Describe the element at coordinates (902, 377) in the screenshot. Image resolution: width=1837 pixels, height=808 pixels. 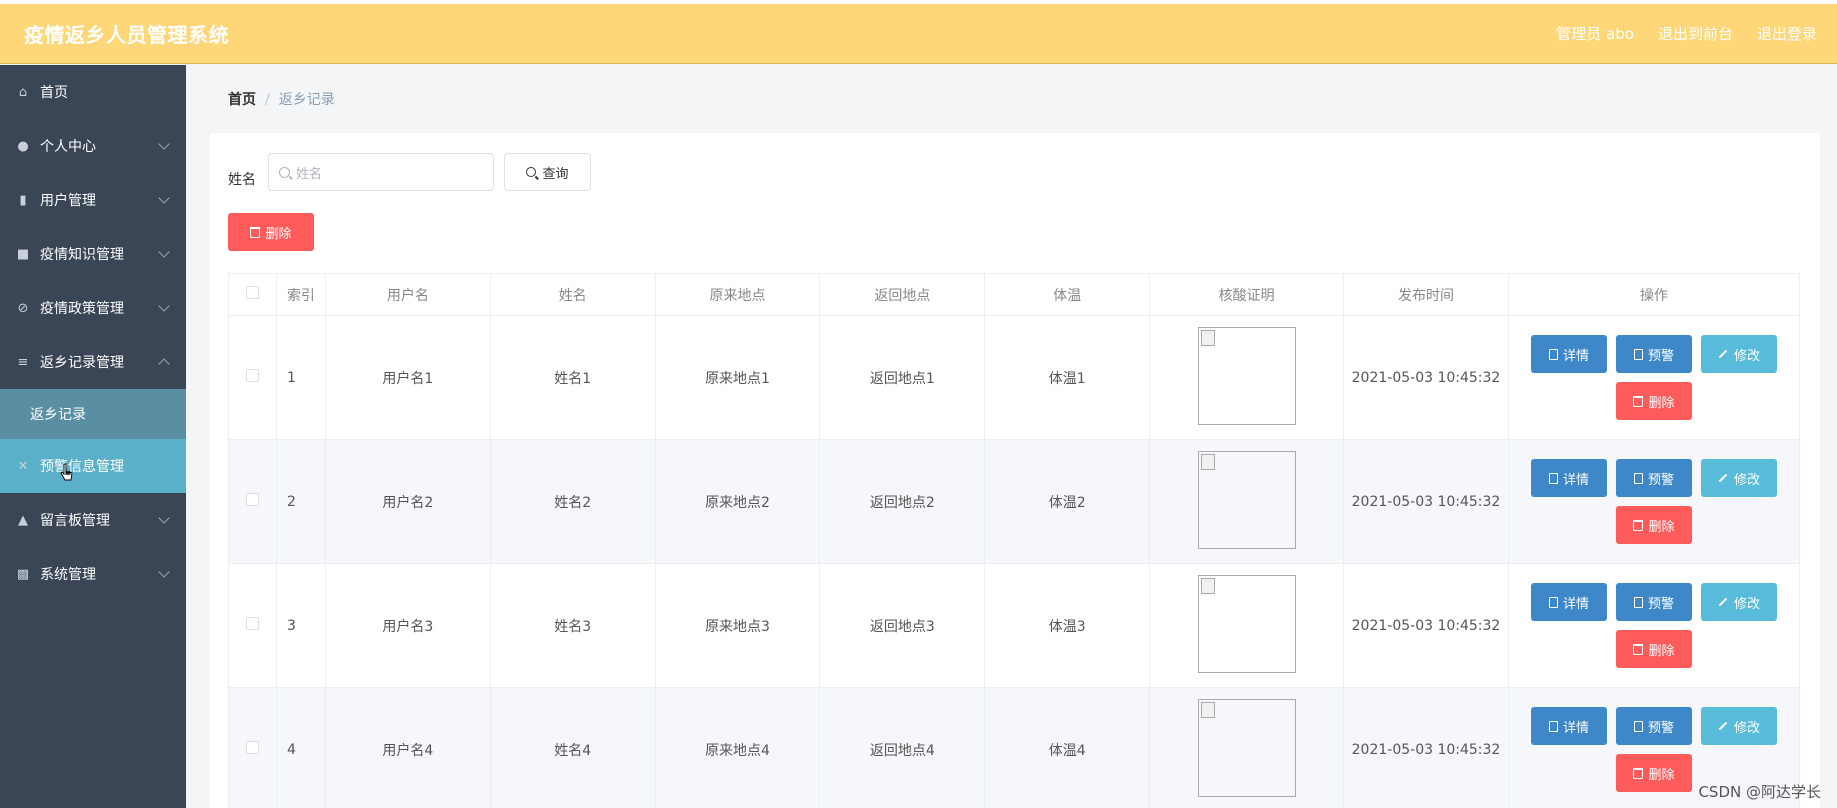
I see `cell-destination: 返回地点1` at that location.